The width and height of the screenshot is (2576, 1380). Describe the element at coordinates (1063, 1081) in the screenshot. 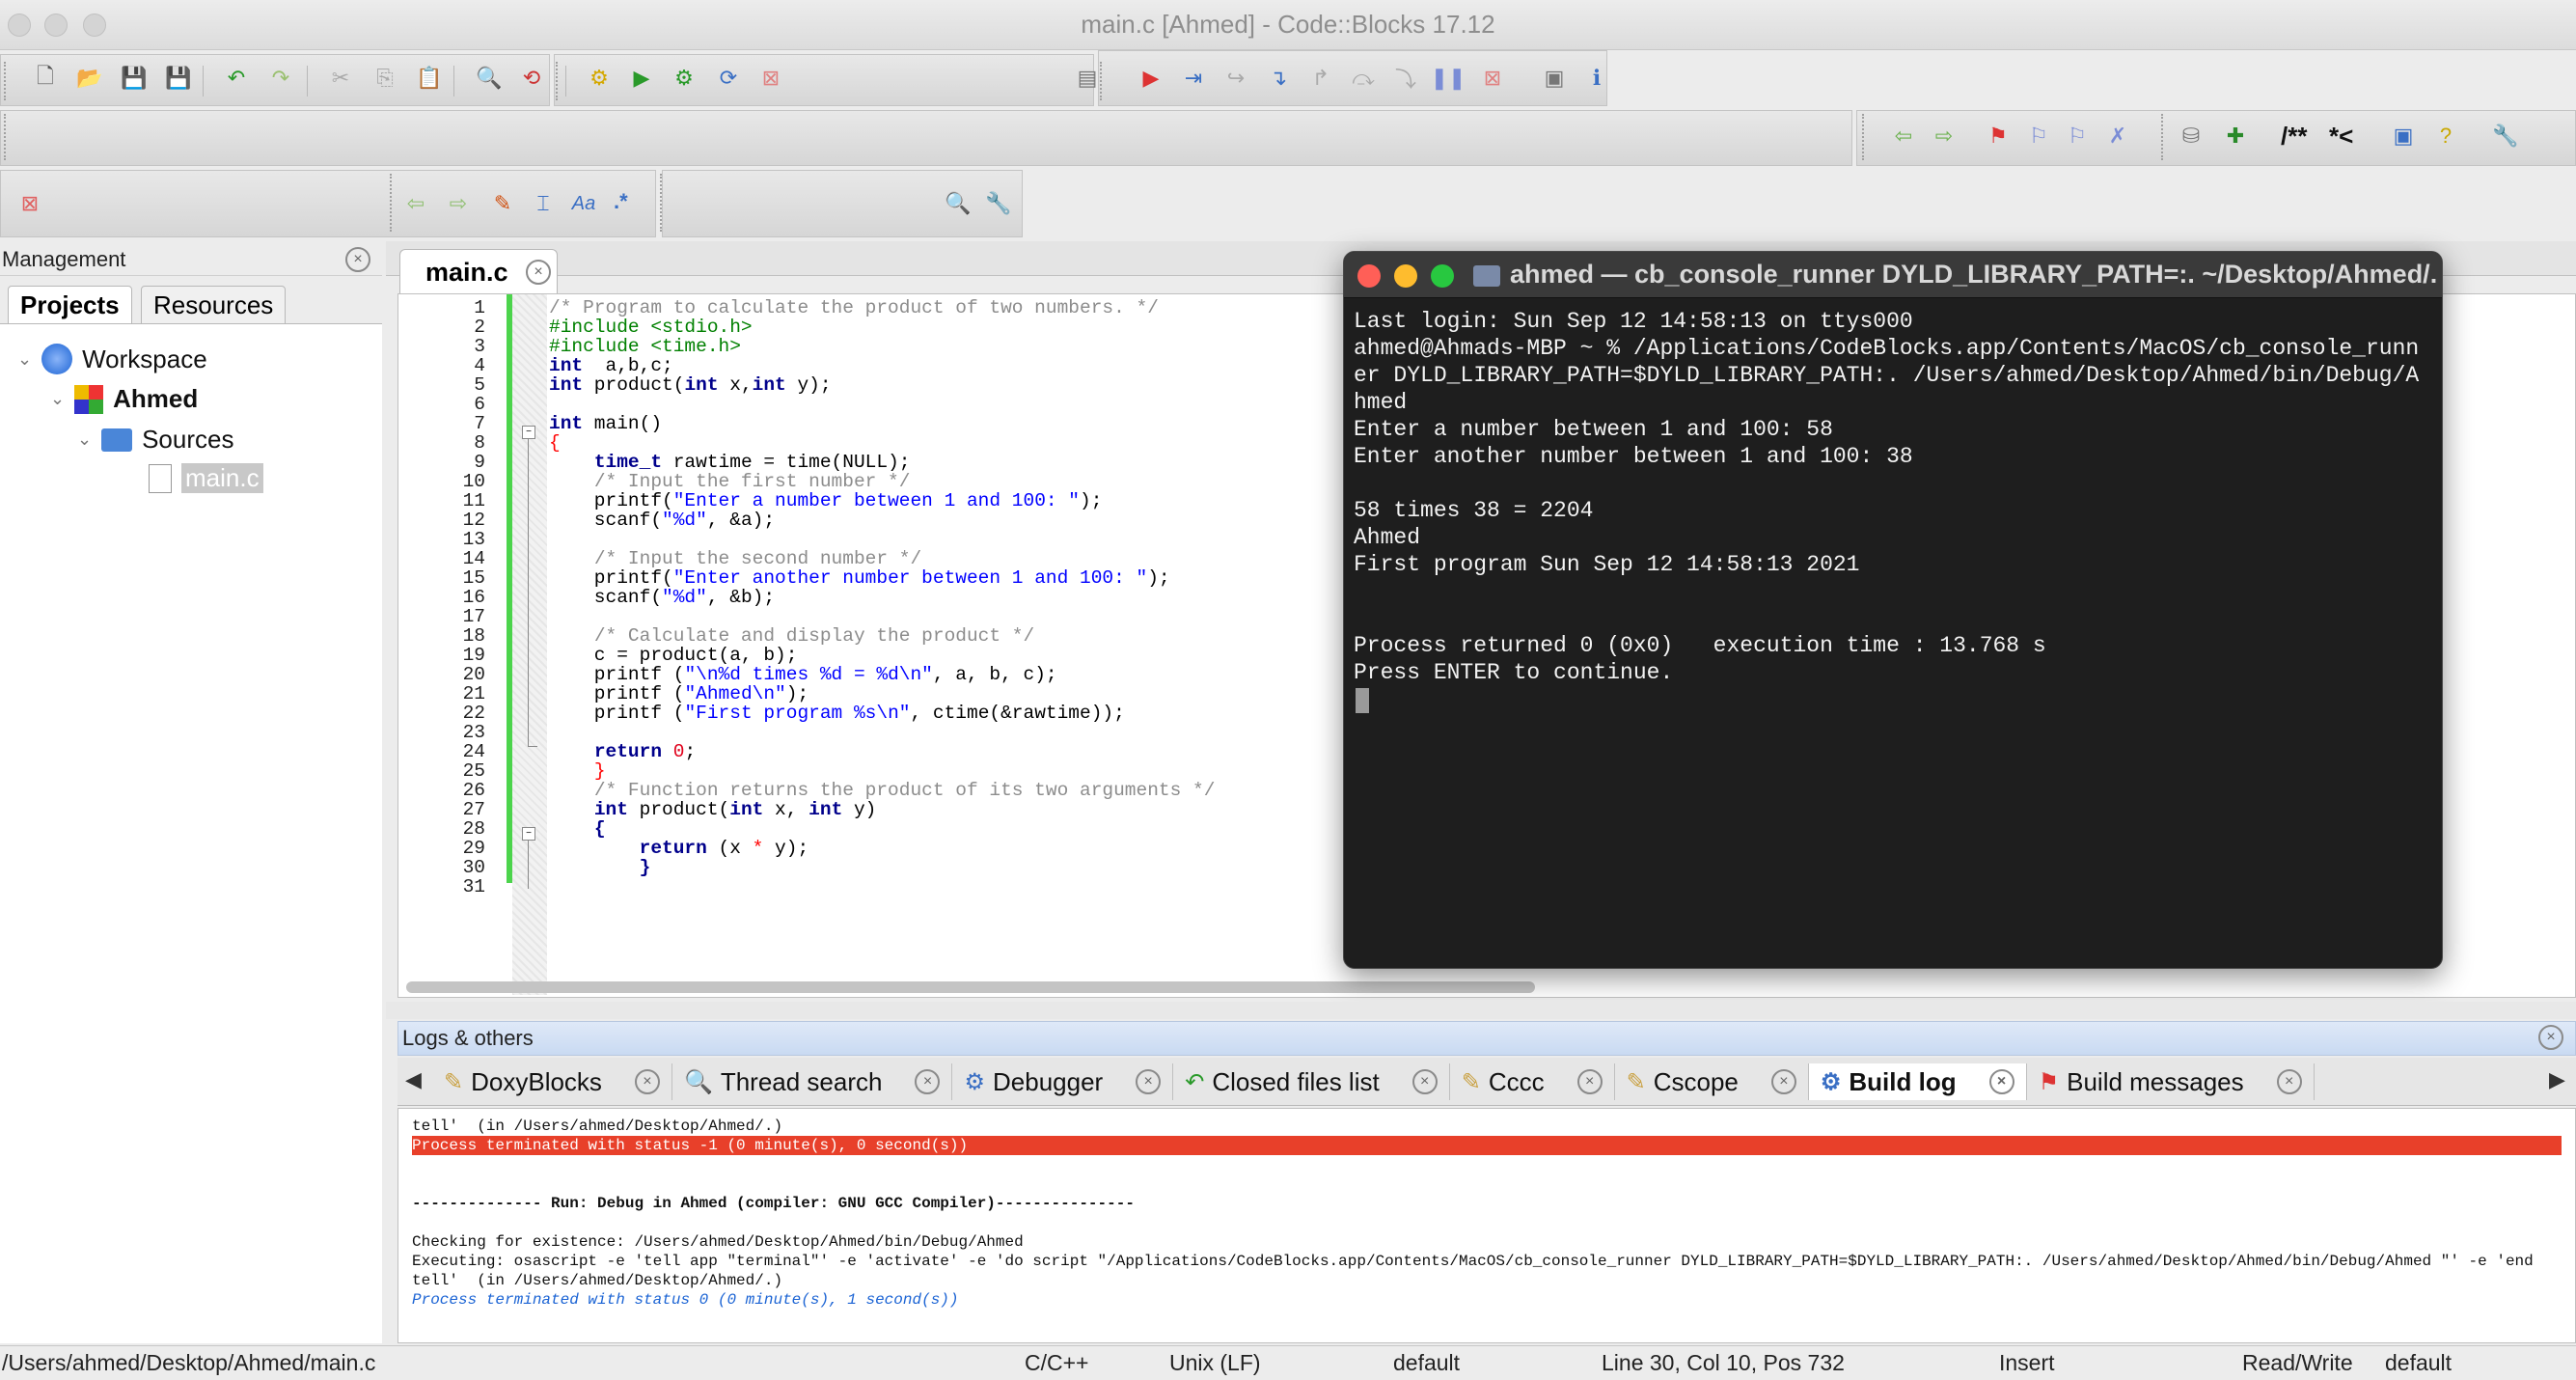

I see `logs-tab-debugger: ⚙ Debugger ×` at that location.